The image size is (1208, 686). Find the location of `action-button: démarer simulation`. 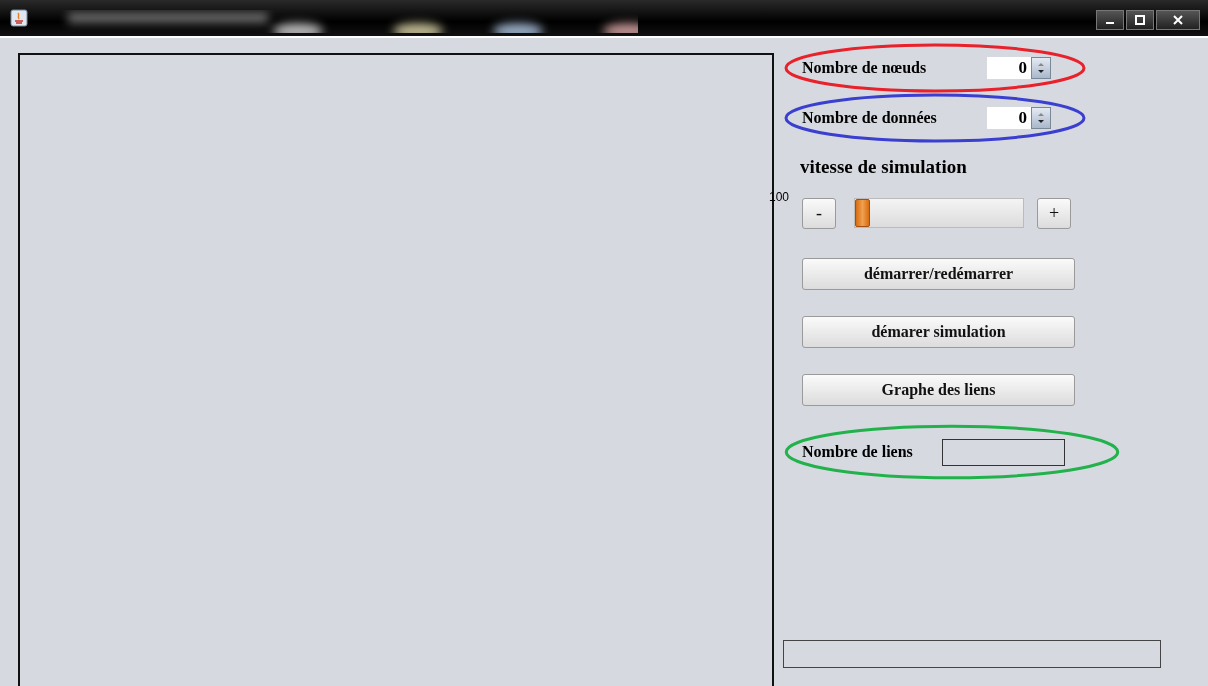

action-button: démarer simulation is located at coordinates (938, 332).